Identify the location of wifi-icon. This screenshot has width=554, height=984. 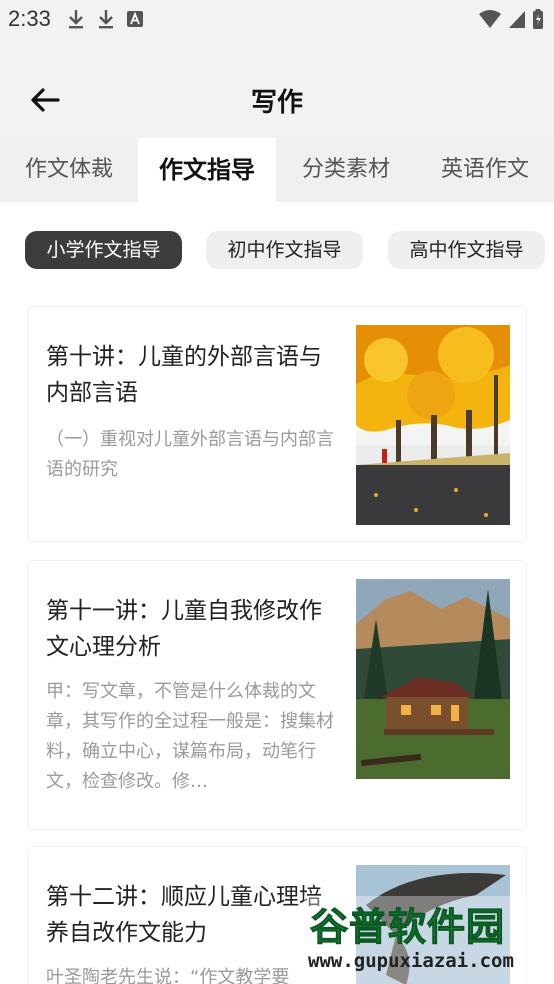
(490, 19).